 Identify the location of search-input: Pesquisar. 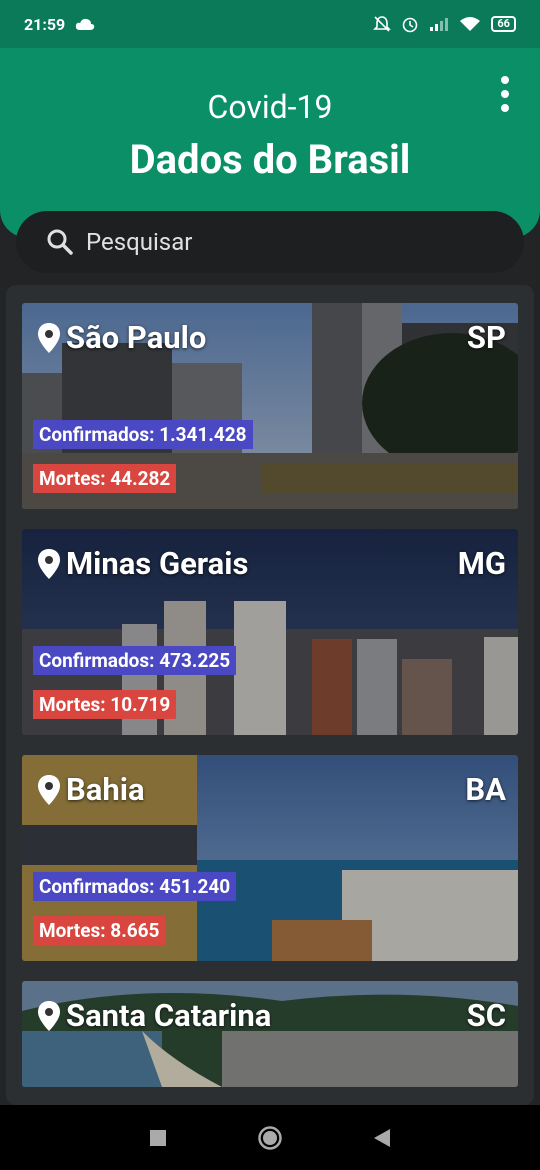
(270, 242).